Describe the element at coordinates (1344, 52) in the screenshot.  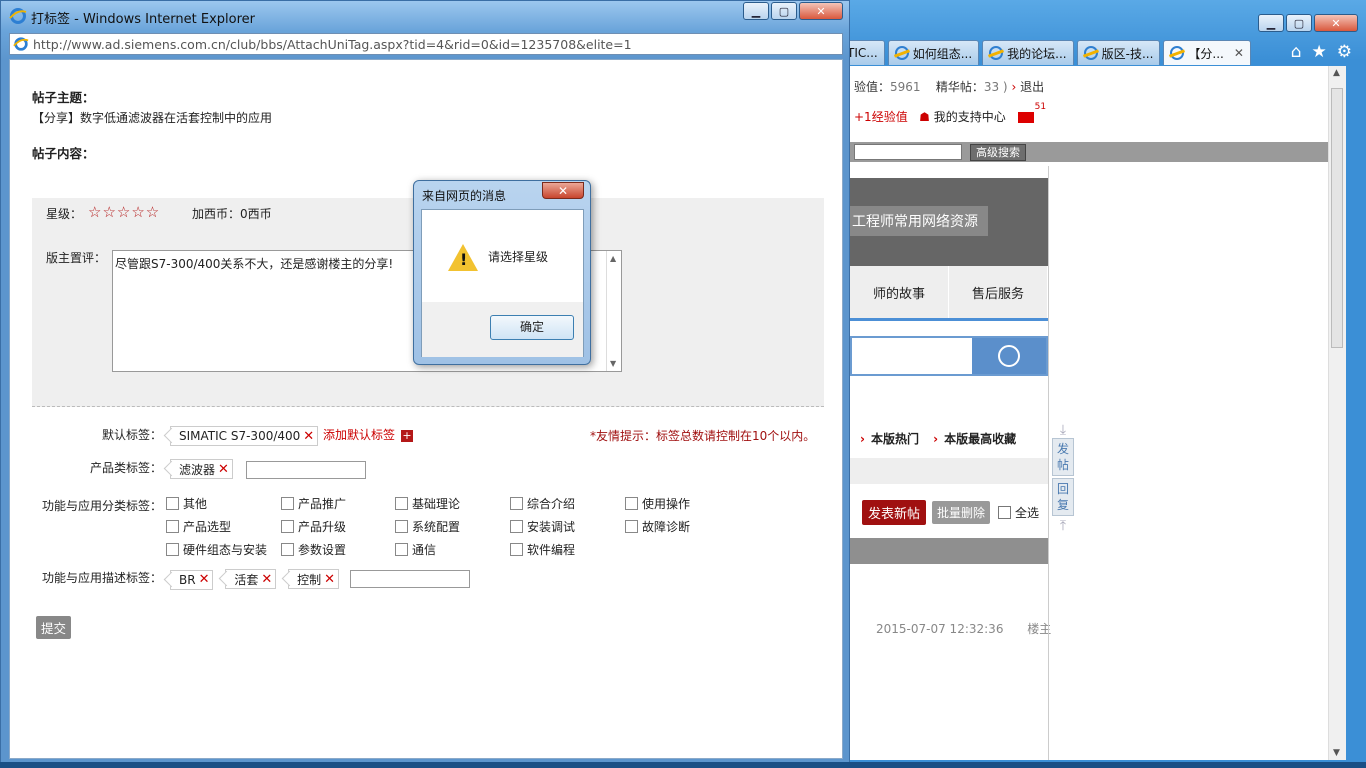
I see `gear-icon: ⚙` at that location.